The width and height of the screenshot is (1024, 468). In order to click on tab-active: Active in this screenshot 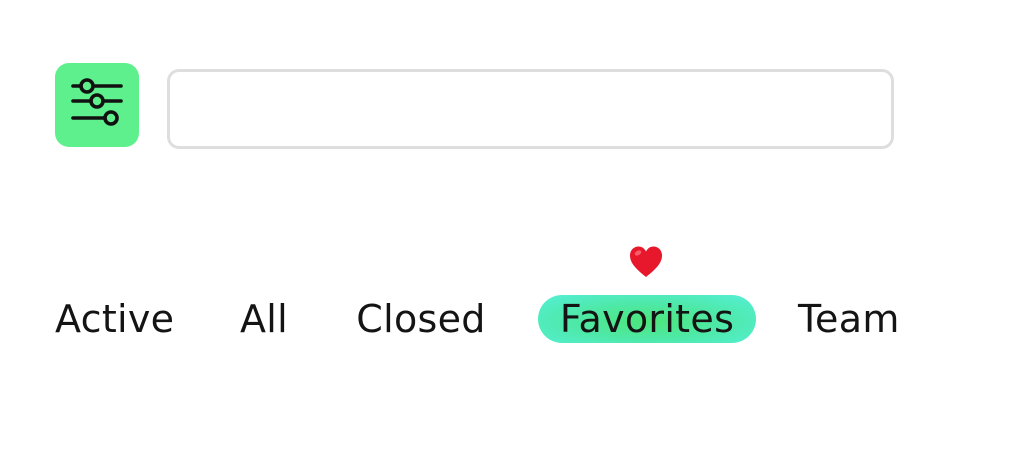, I will do `click(114, 319)`.